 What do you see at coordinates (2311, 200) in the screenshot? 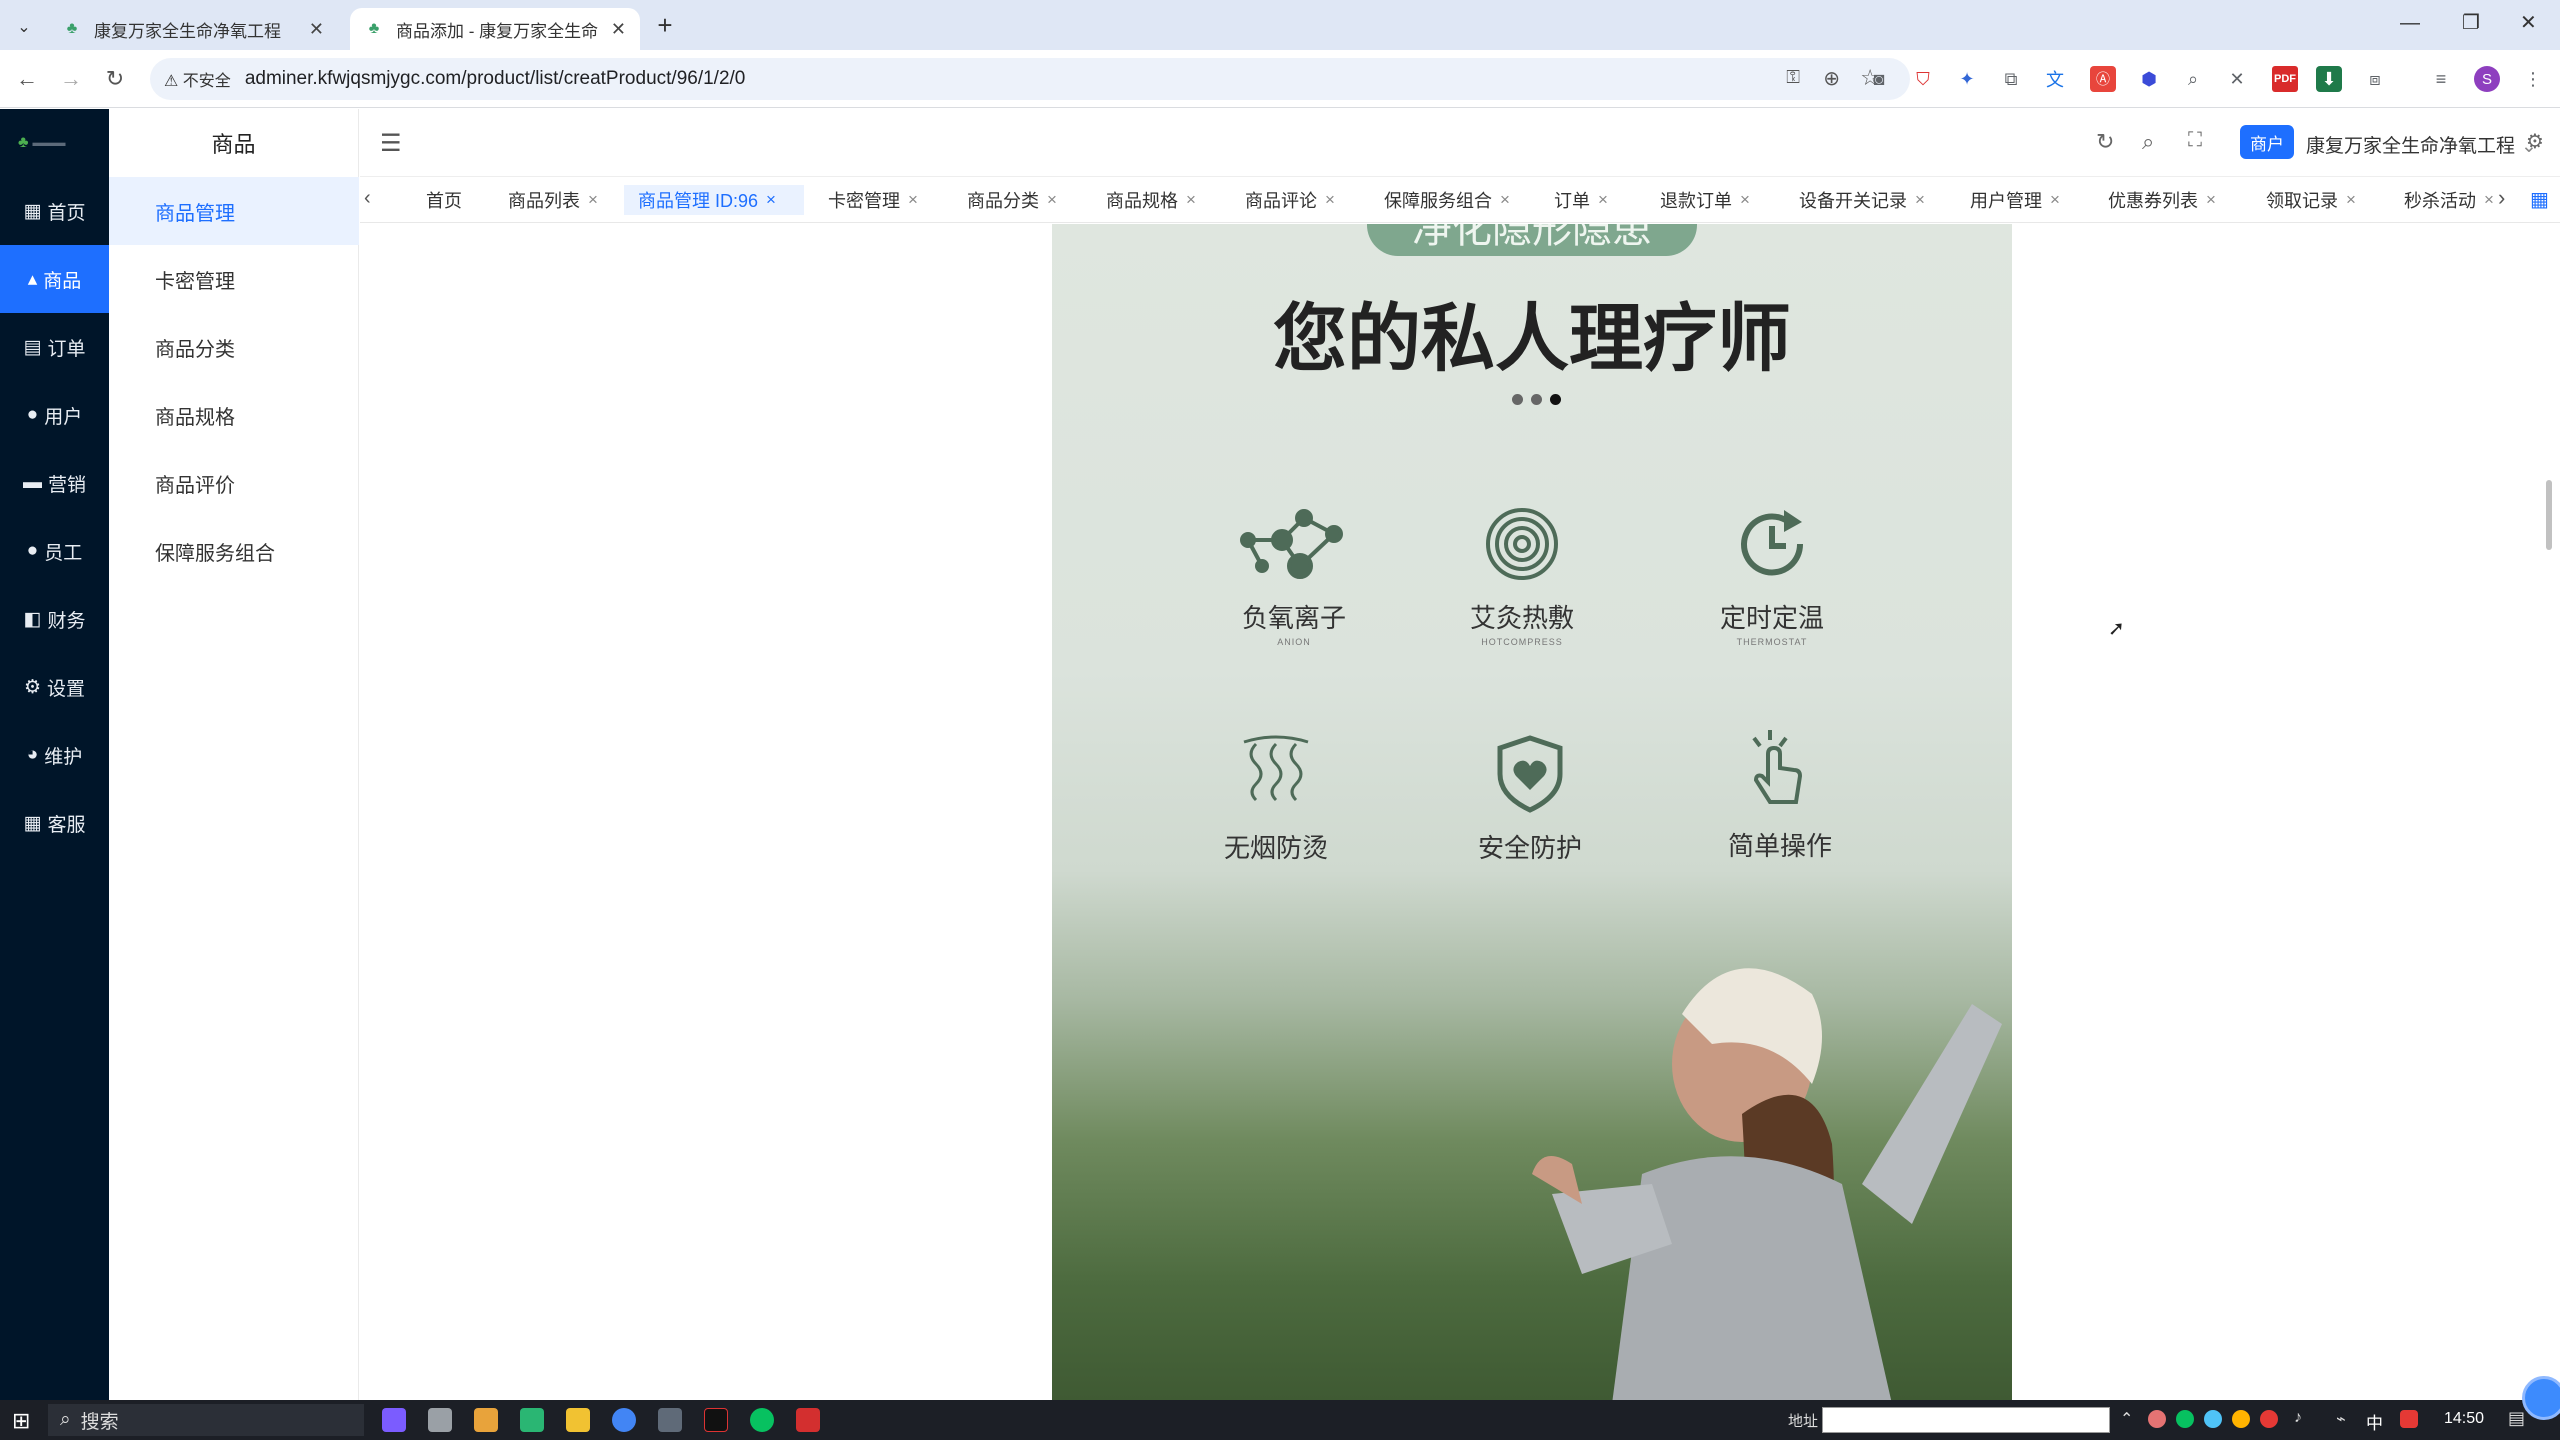
I see `tag-claim-records: 领取记录 ×` at bounding box center [2311, 200].